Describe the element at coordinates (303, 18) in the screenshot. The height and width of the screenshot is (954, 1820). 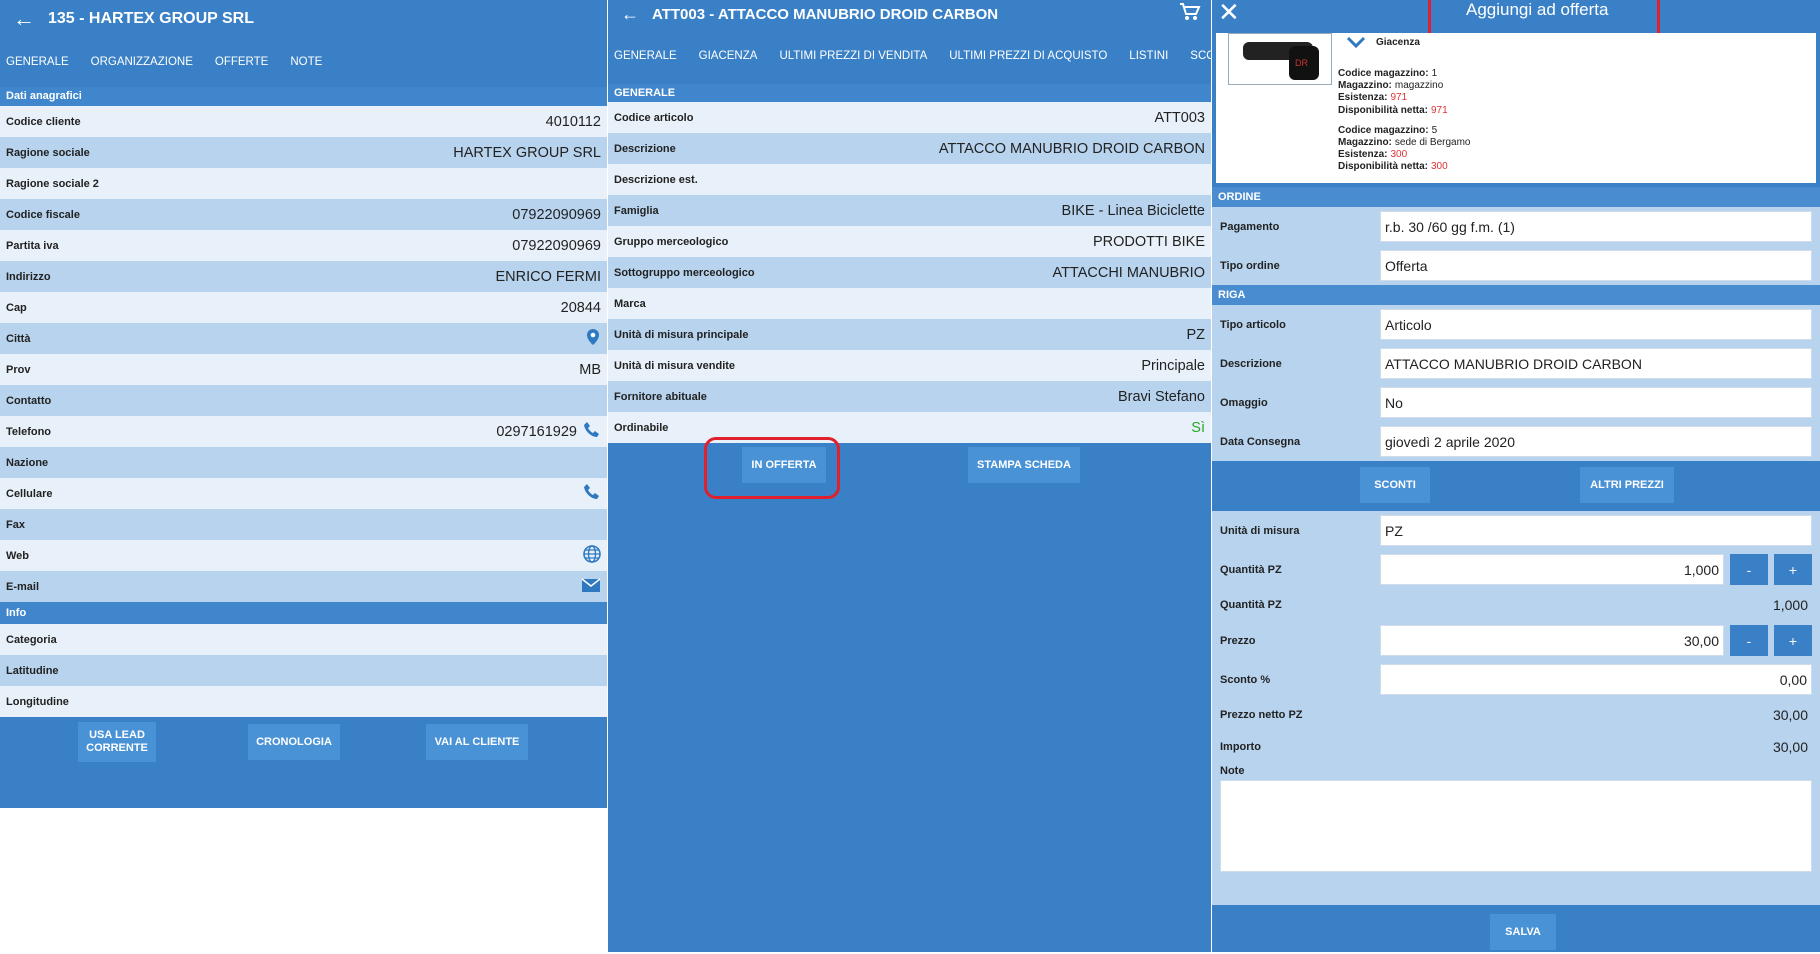
I see `customer-toolbar: ← 135 - HARTEX GROUP SRL` at that location.